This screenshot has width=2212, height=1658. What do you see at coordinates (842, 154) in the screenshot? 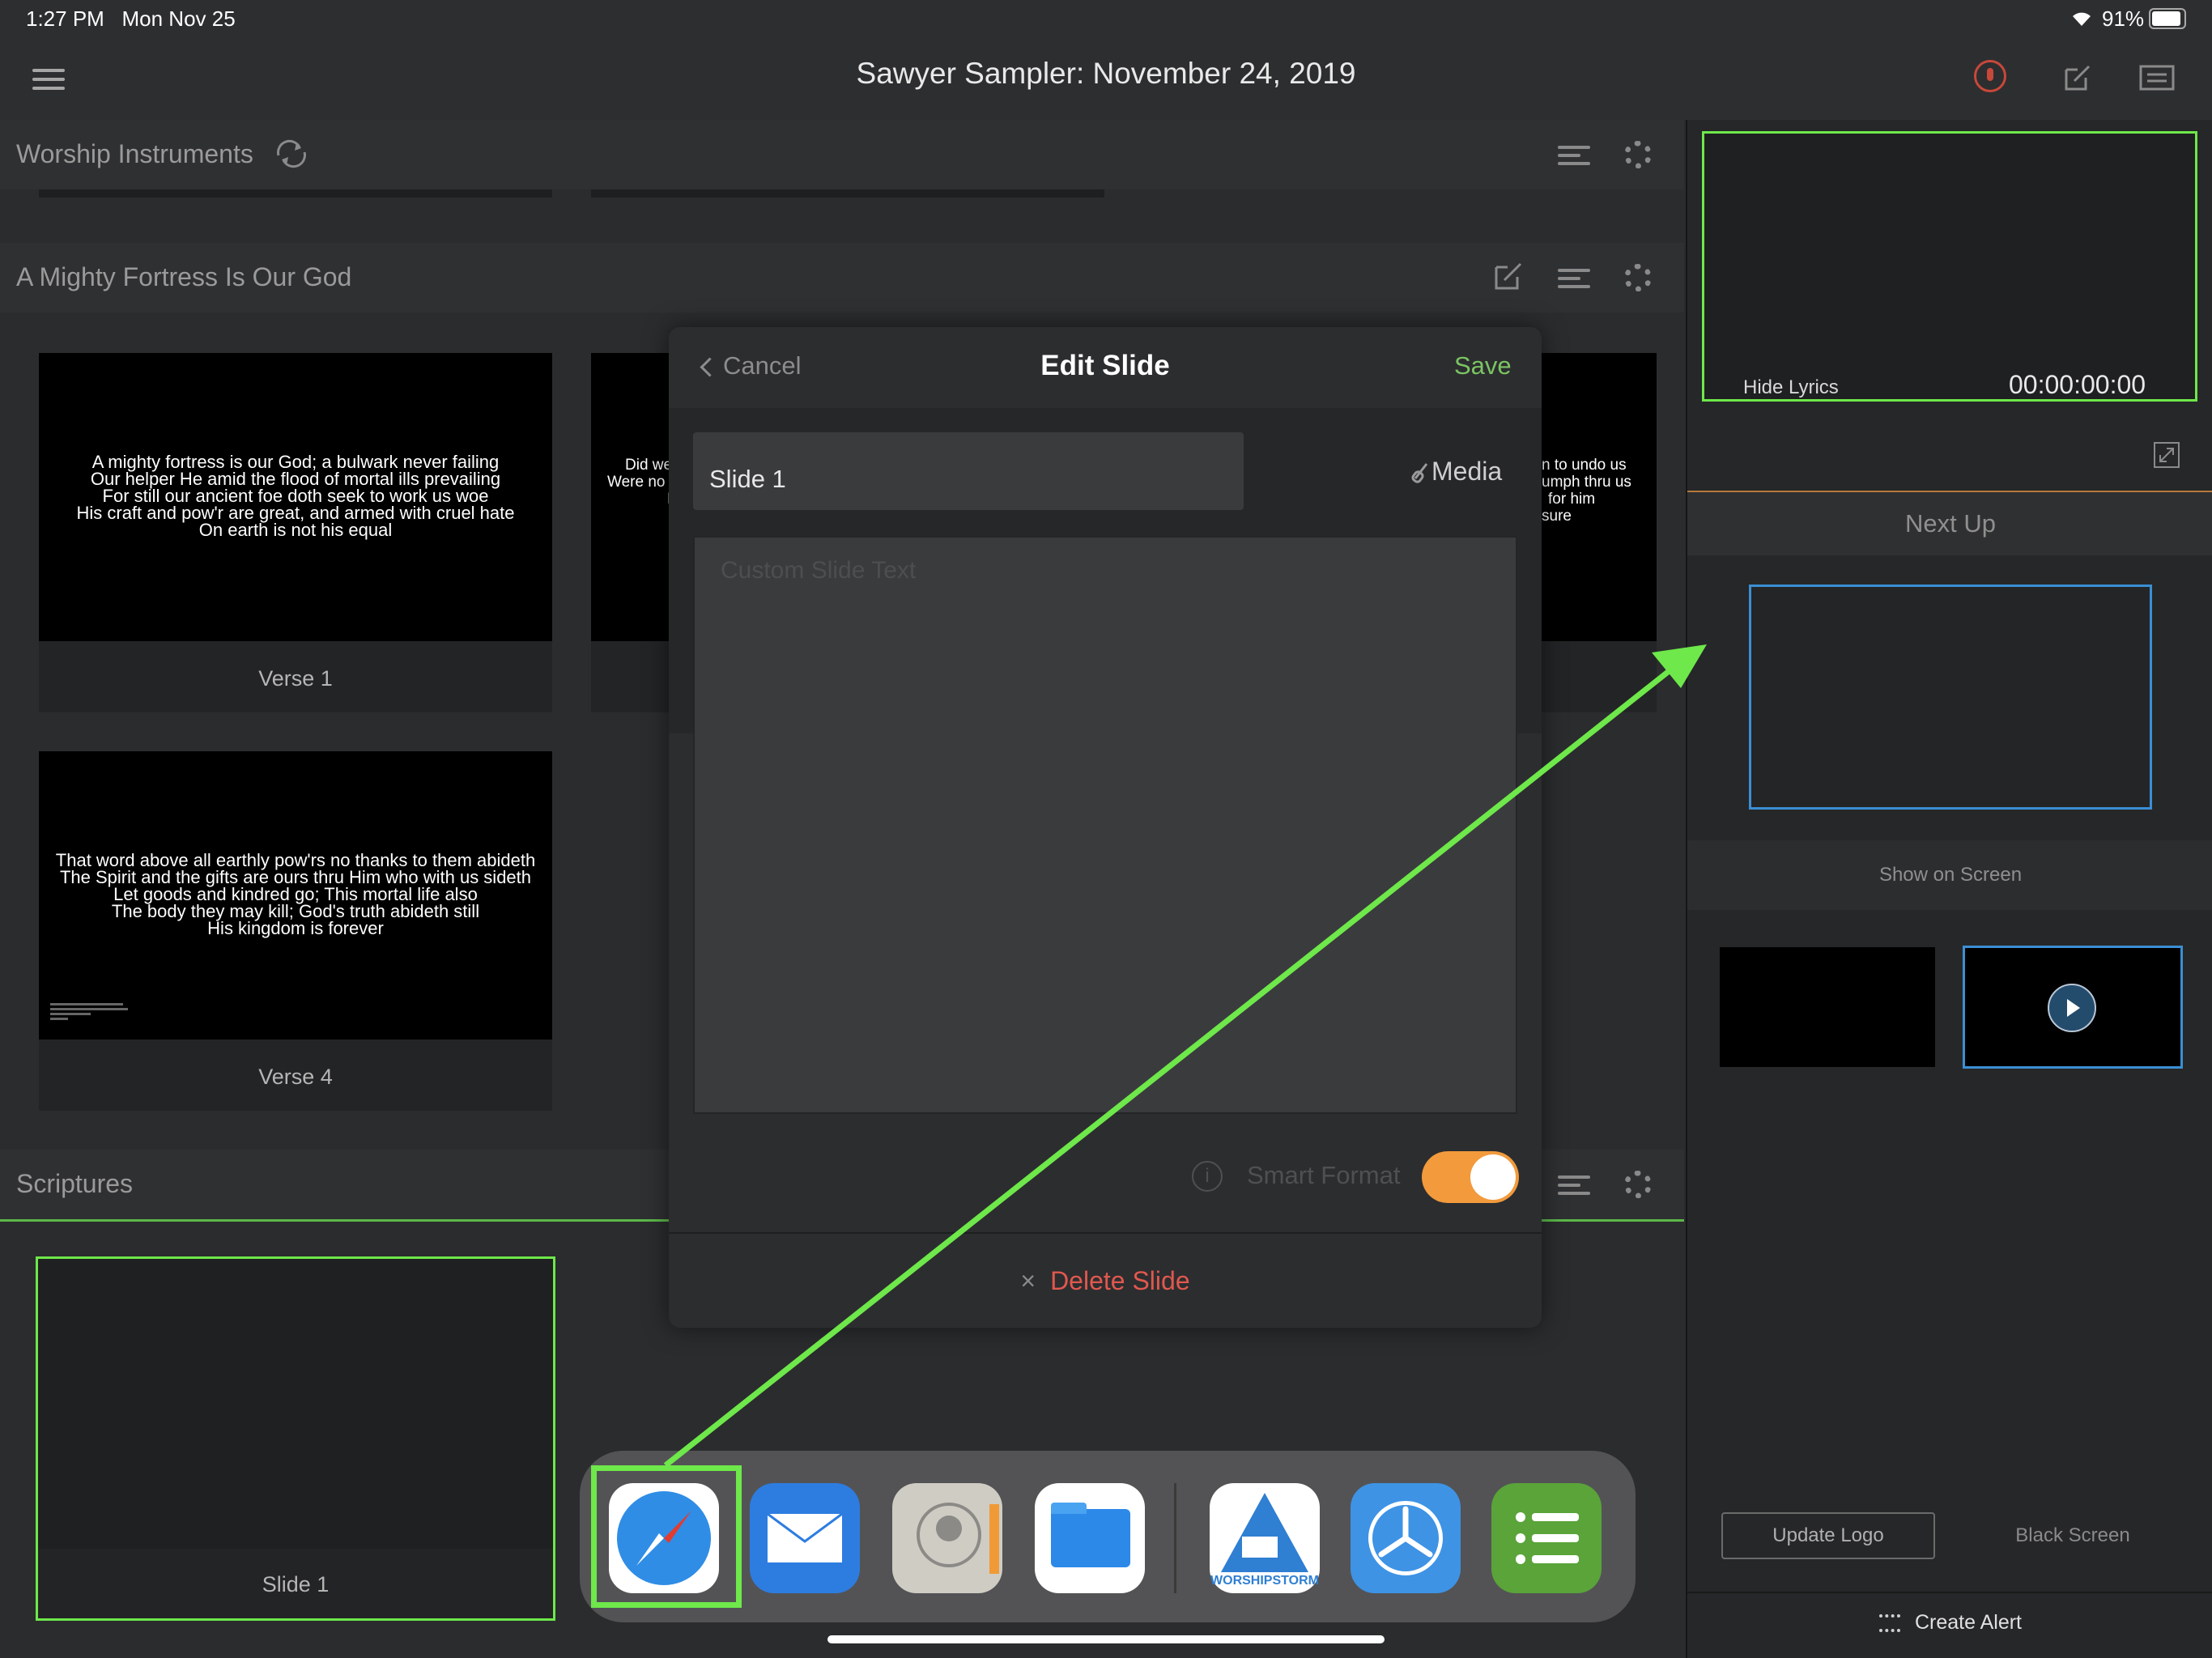
I see `section-header-worship-instruments: Worship Instruments` at bounding box center [842, 154].